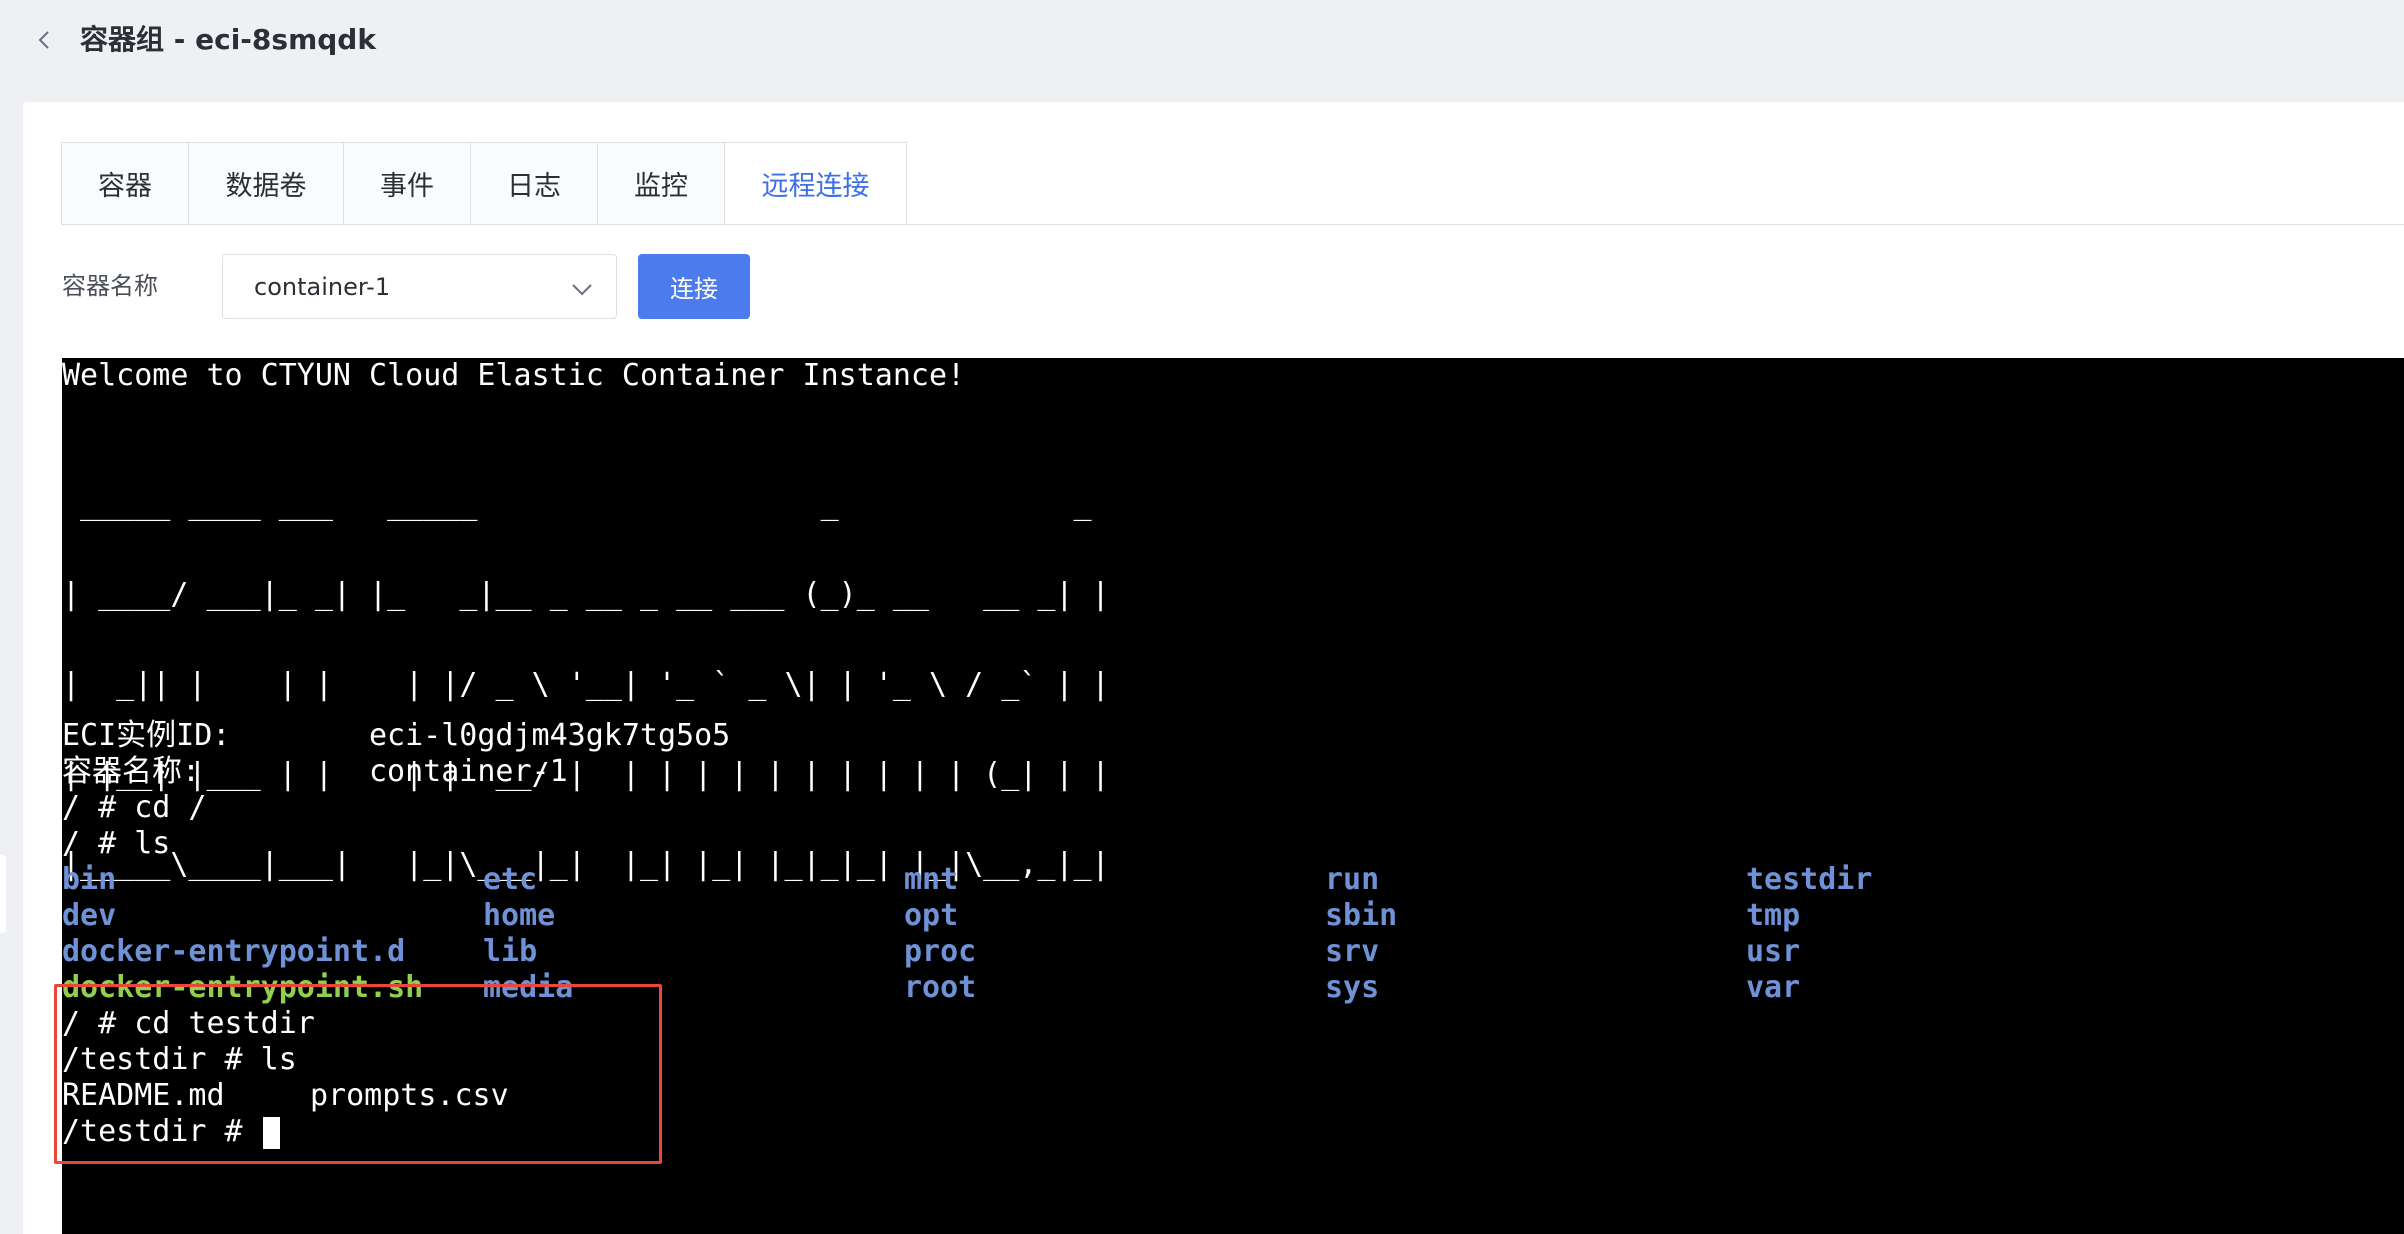  Describe the element at coordinates (931, 915) in the screenshot. I see `ls-entry: opt` at that location.